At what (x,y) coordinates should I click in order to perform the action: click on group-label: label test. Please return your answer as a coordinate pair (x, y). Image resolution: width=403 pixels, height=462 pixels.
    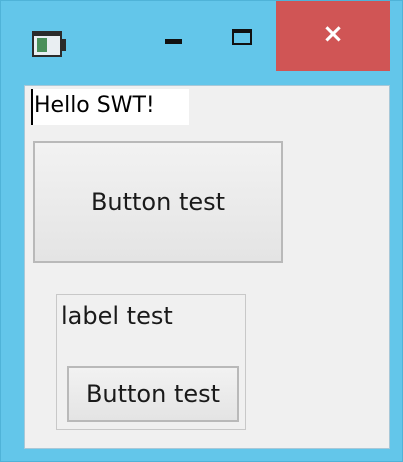
    Looking at the image, I should click on (117, 316).